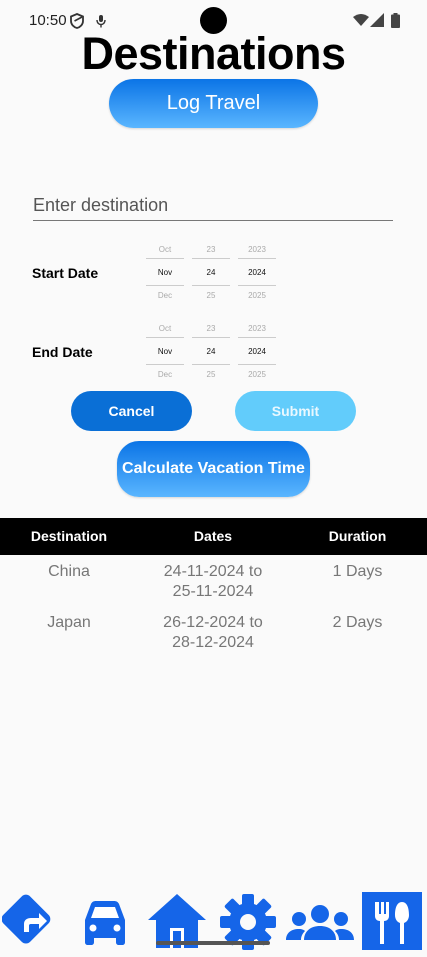 The image size is (427, 957). What do you see at coordinates (32, 920) in the screenshot?
I see `directions-icon` at bounding box center [32, 920].